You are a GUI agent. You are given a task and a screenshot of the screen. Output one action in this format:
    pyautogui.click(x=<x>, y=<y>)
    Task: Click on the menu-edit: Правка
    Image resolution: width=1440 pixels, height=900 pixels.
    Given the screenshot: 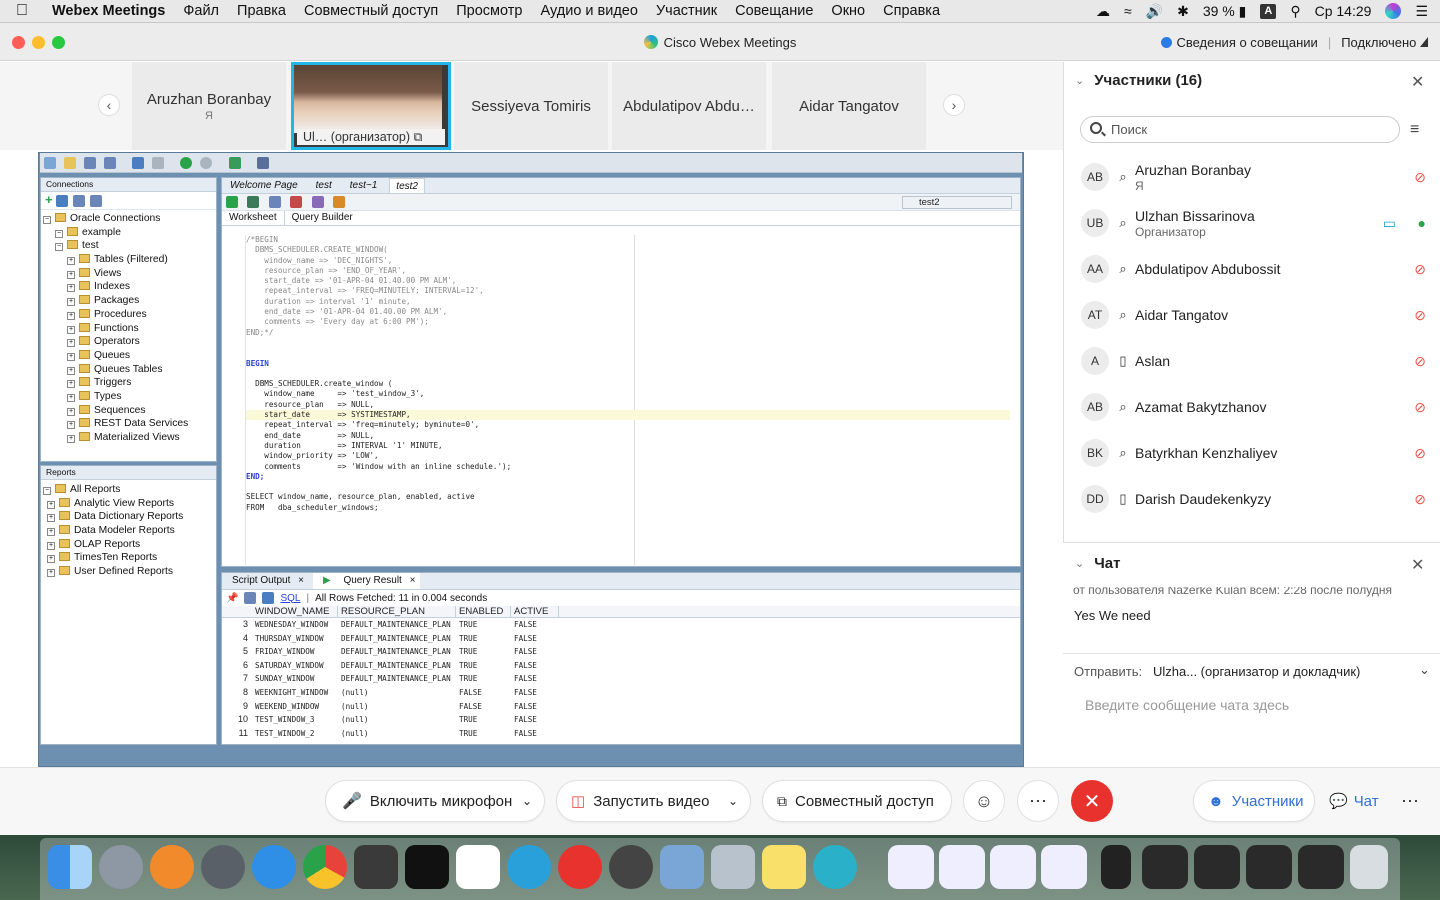 What is the action you would take?
    pyautogui.click(x=261, y=11)
    